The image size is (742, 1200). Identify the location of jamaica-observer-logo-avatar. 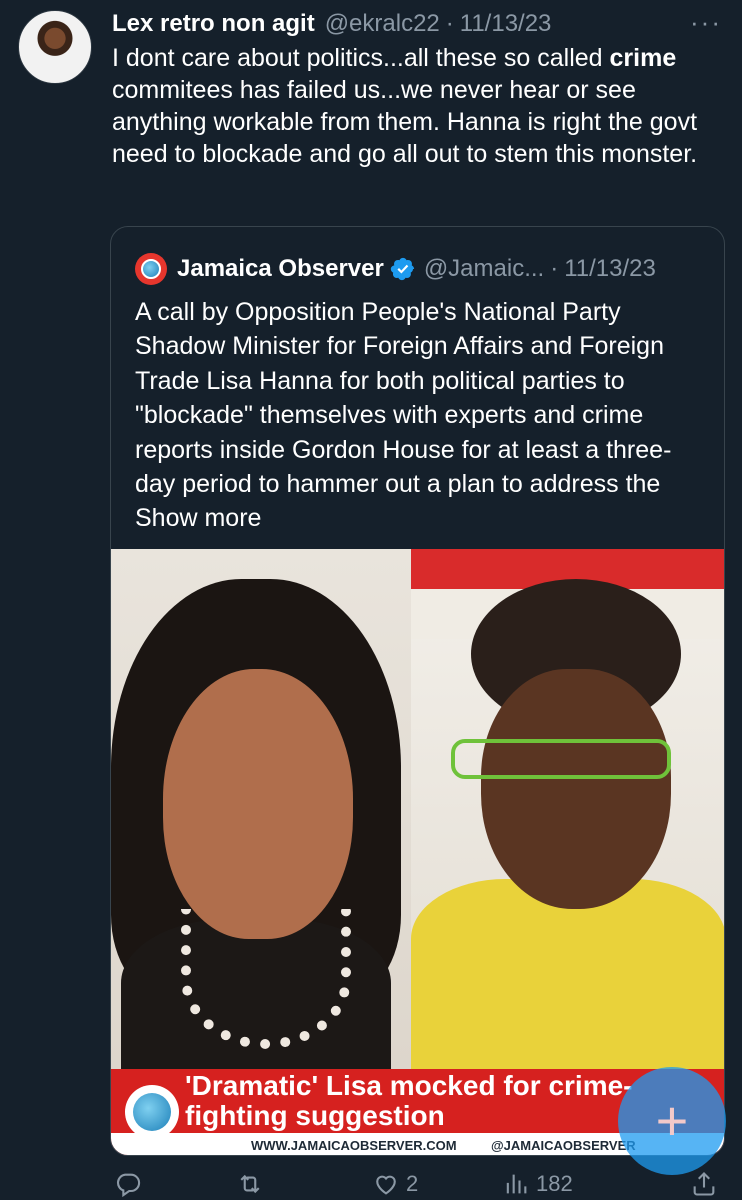
(151, 269).